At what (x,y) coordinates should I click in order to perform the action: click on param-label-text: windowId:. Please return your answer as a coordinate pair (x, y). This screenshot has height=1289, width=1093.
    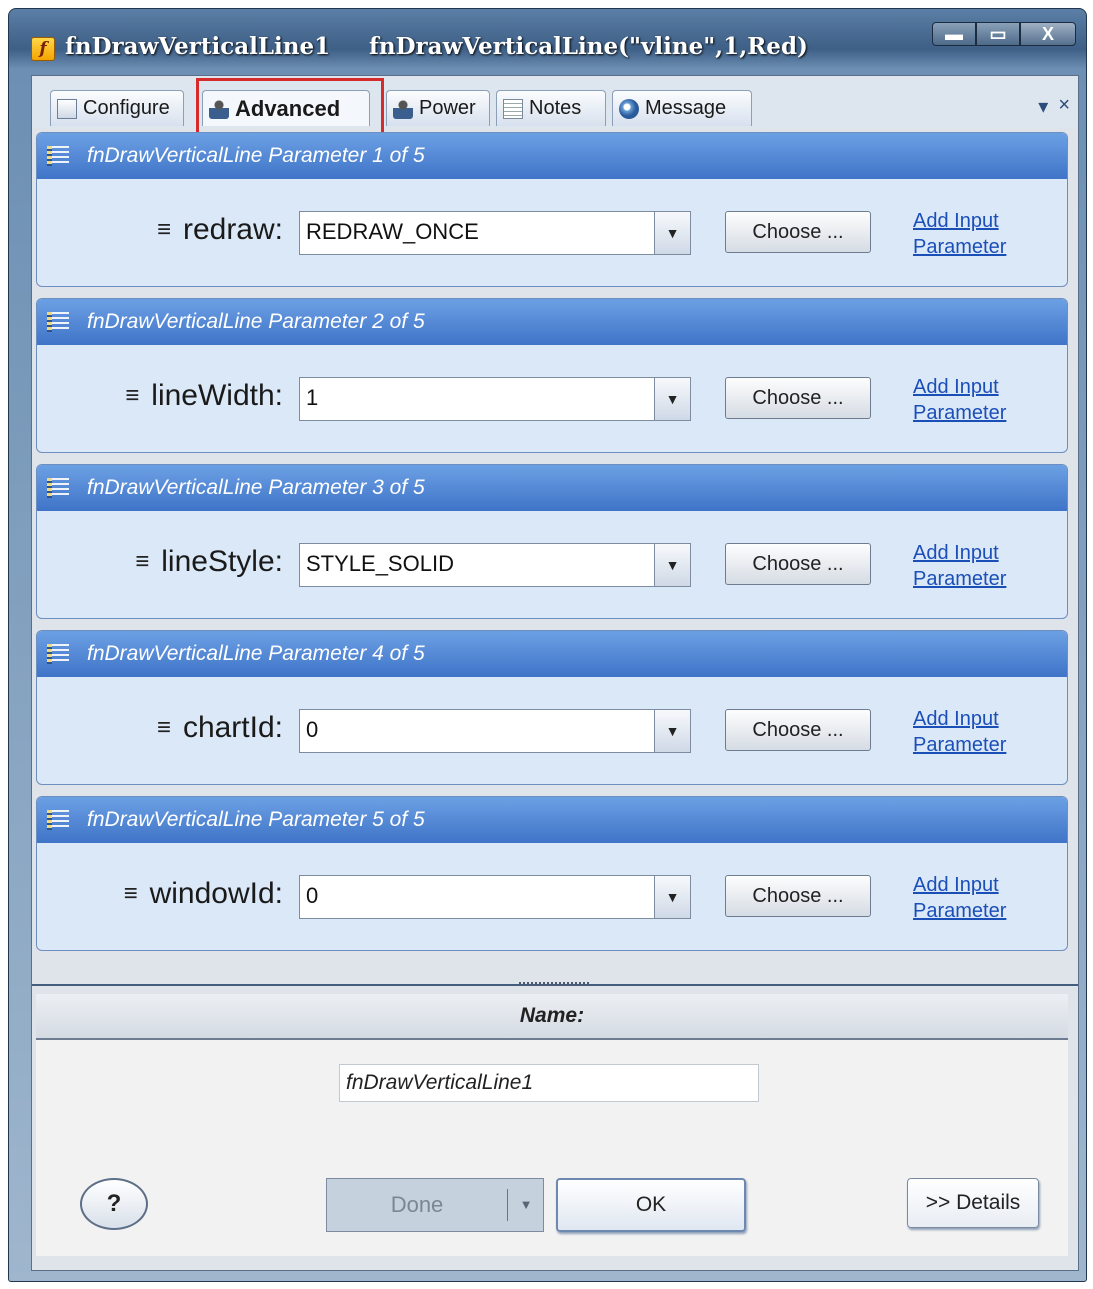
    Looking at the image, I should click on (216, 893).